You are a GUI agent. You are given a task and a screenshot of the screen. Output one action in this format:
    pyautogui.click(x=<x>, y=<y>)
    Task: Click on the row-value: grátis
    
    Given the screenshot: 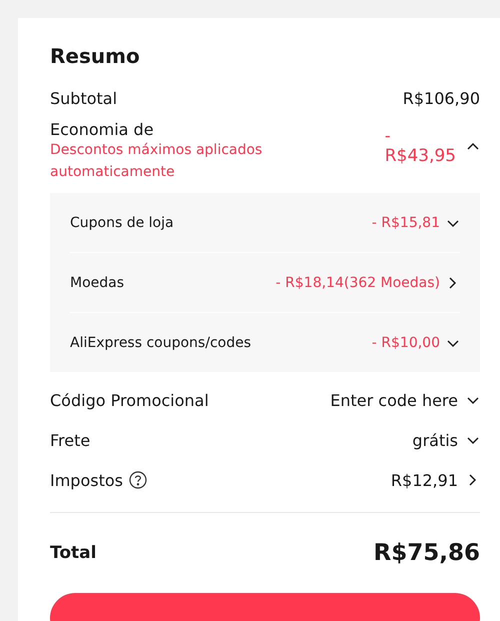 What is the action you would take?
    pyautogui.click(x=435, y=440)
    